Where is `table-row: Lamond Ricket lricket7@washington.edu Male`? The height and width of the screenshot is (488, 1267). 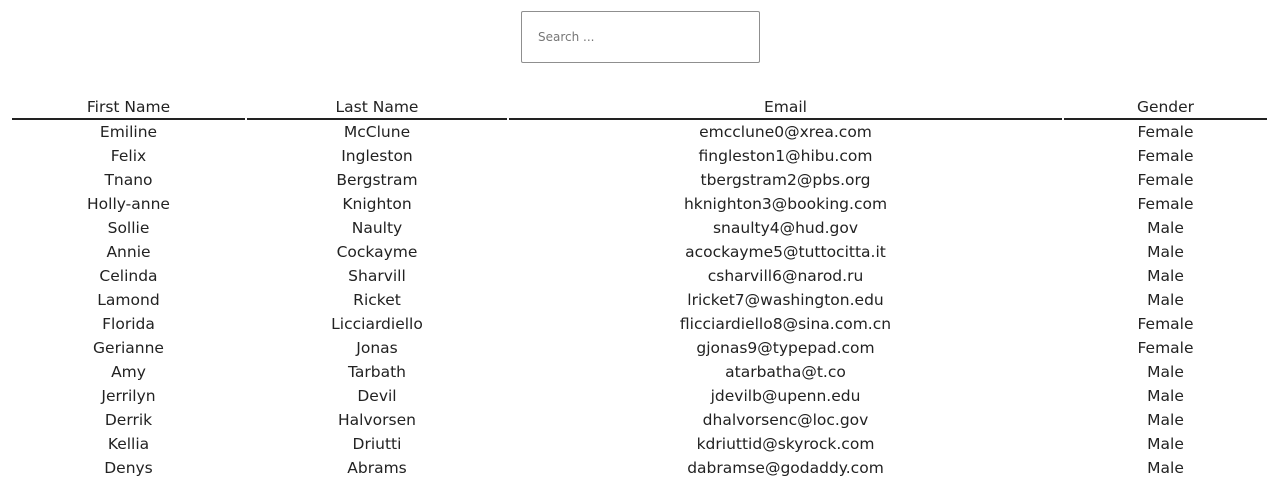
table-row: Lamond Ricket lricket7@washington.edu Male is located at coordinates (639, 300).